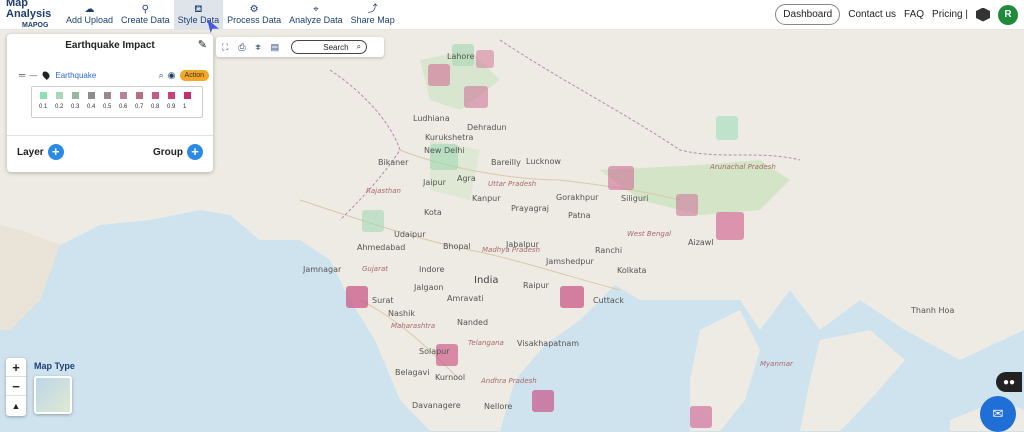 The image size is (1024, 432). What do you see at coordinates (543, 161) in the screenshot?
I see `map-place-label: Lucknow` at bounding box center [543, 161].